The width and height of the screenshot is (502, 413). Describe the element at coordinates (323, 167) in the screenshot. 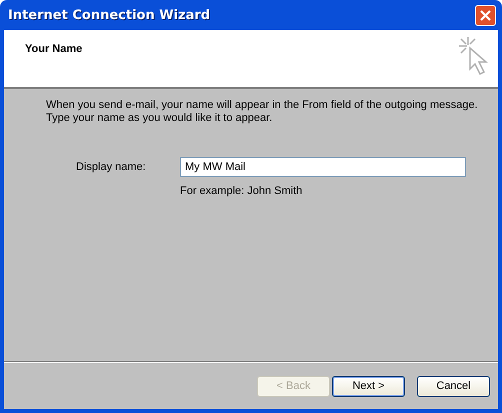

I see `display-name-field: My MW Mail` at that location.